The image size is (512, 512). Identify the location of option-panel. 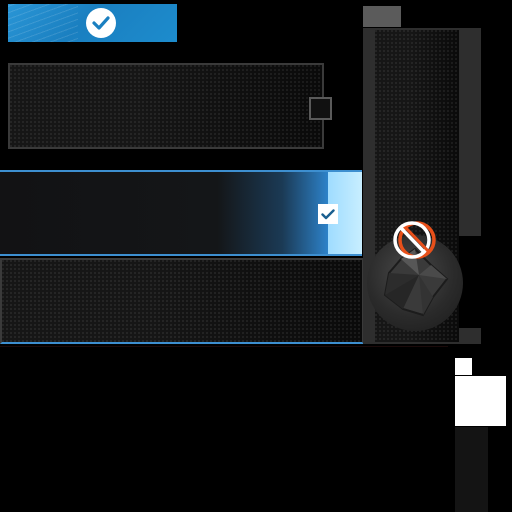
(170, 106).